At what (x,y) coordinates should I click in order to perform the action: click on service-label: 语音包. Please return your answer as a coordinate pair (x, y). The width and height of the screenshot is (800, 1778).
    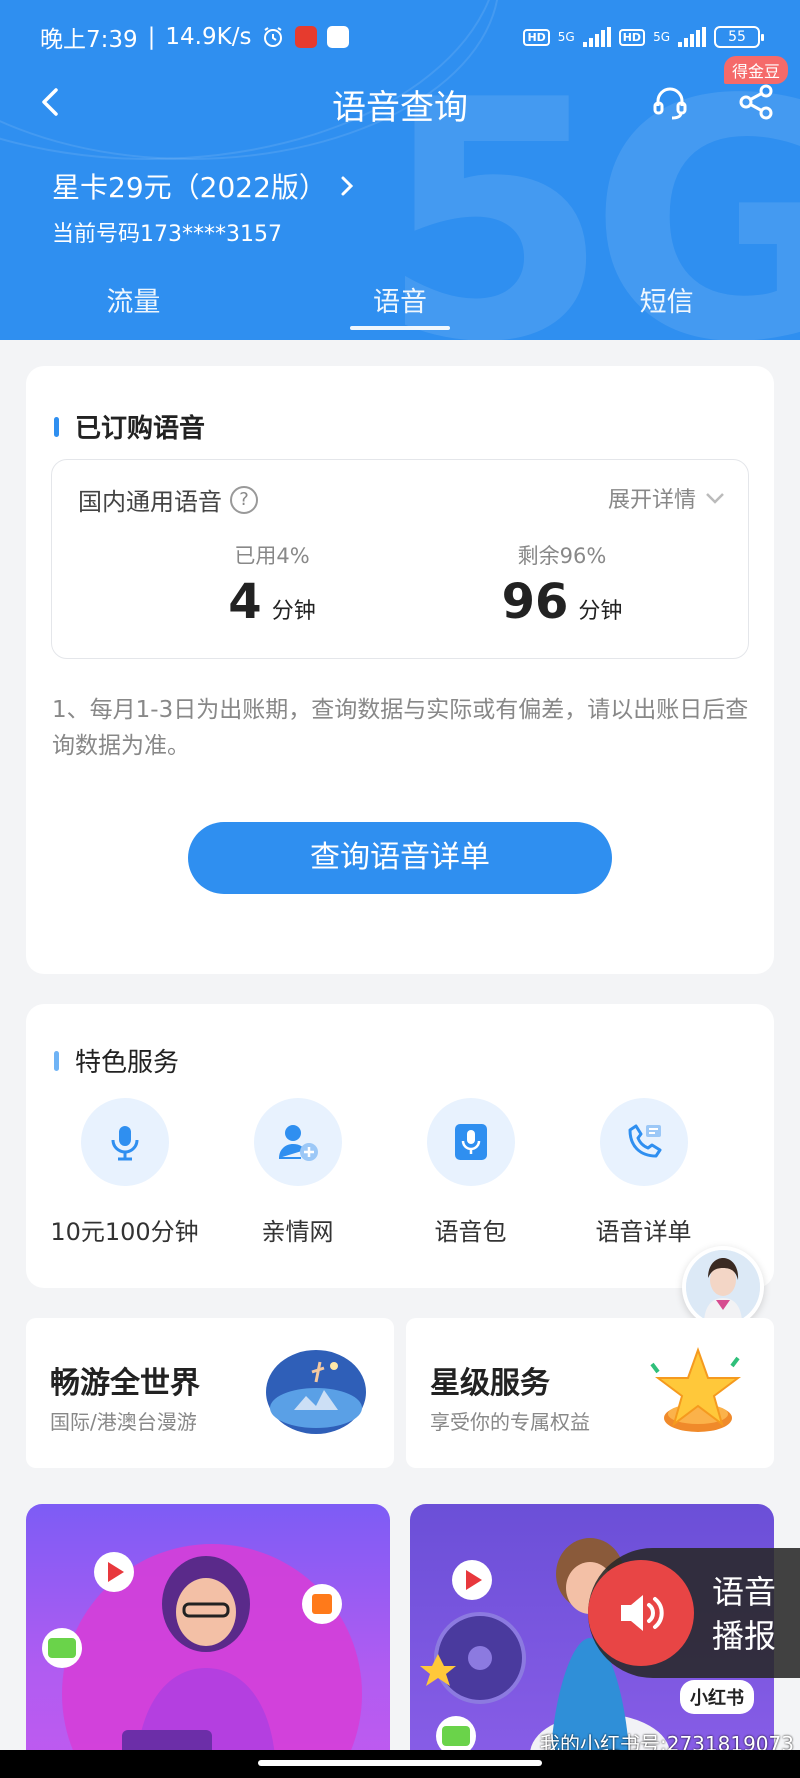
    Looking at the image, I should click on (470, 1232).